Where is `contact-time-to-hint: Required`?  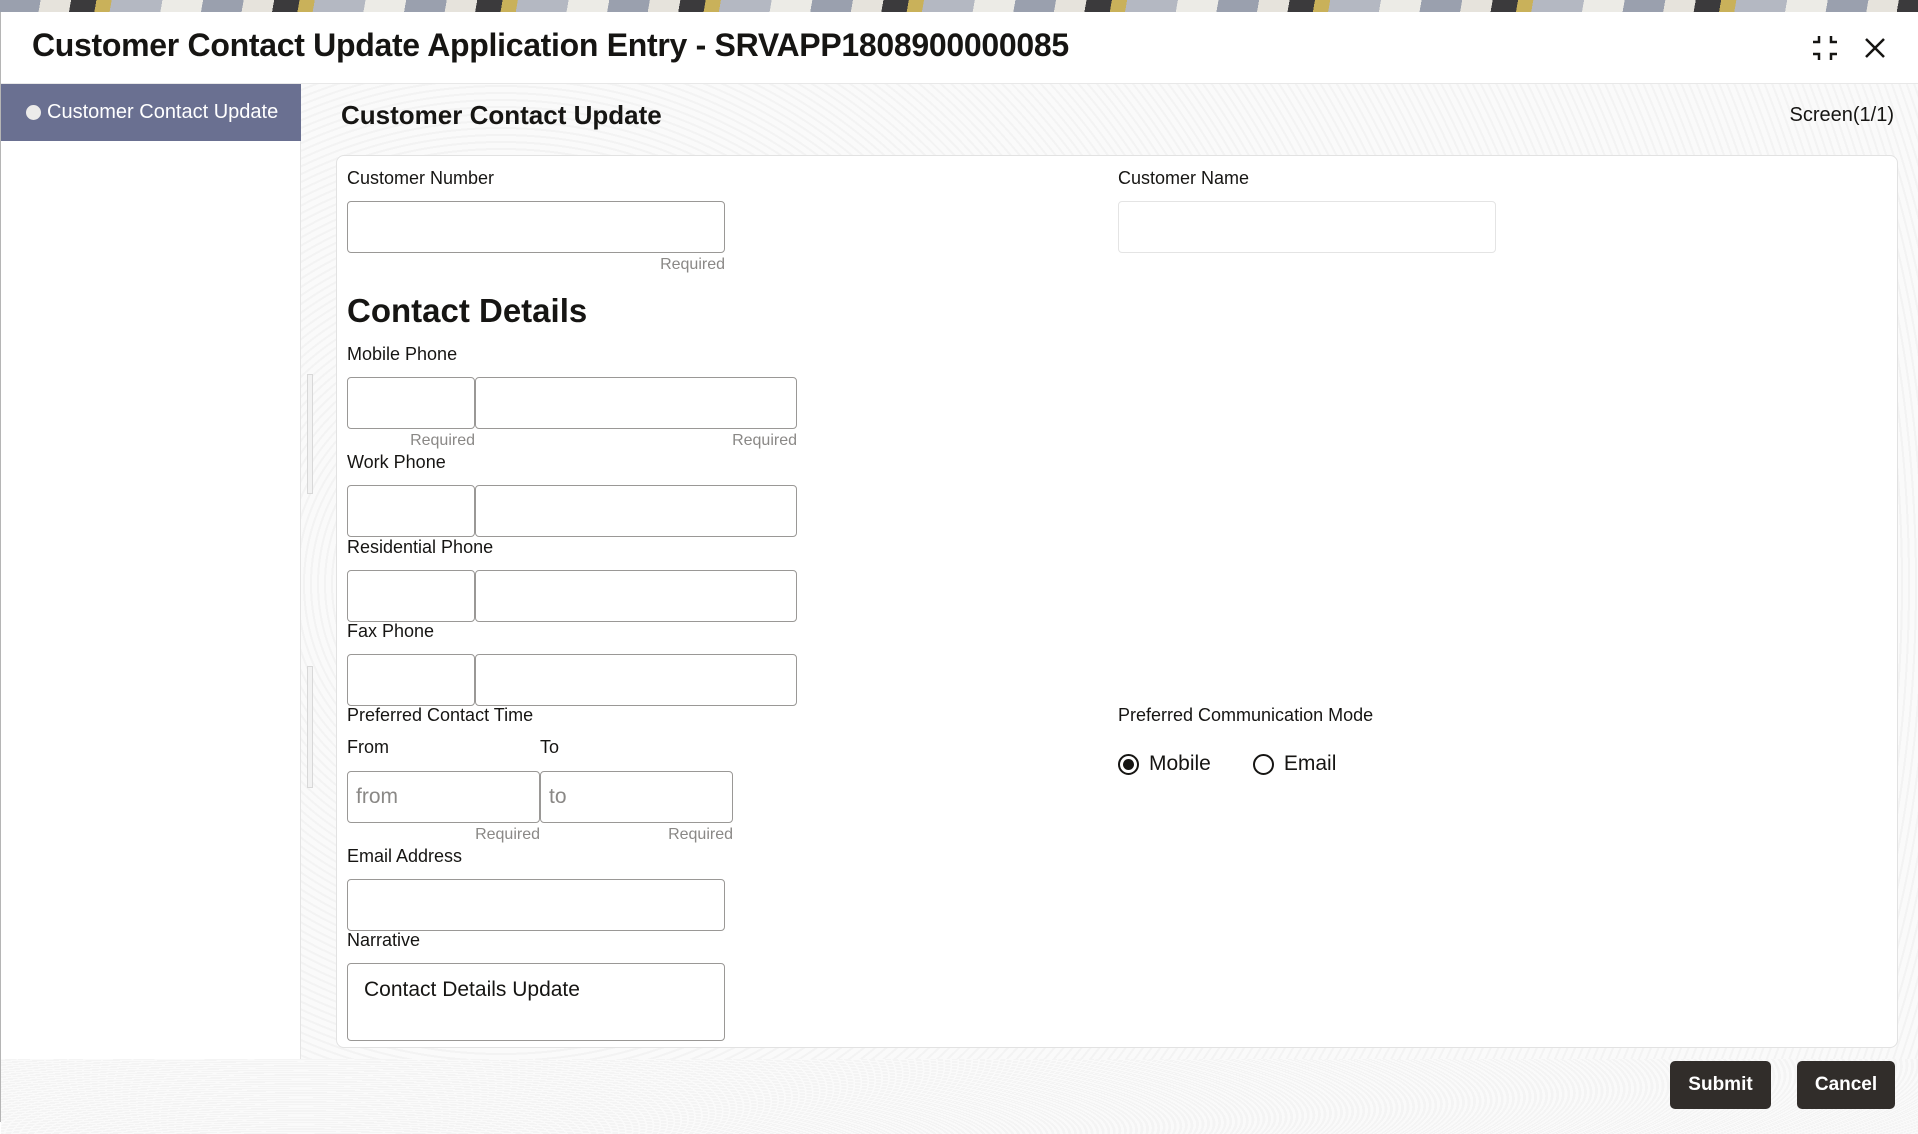
contact-time-to-hint: Required is located at coordinates (700, 834).